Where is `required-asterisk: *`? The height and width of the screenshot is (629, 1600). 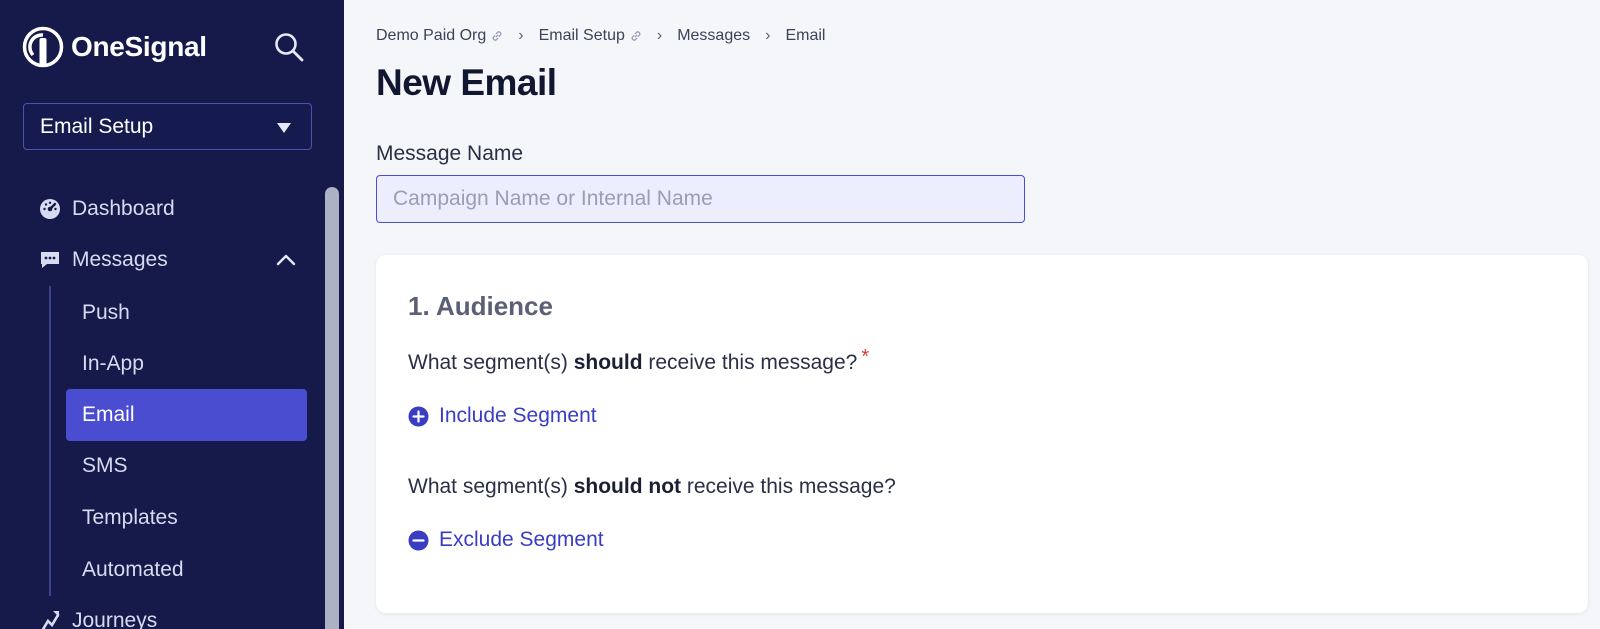
required-asterisk: * is located at coordinates (865, 357).